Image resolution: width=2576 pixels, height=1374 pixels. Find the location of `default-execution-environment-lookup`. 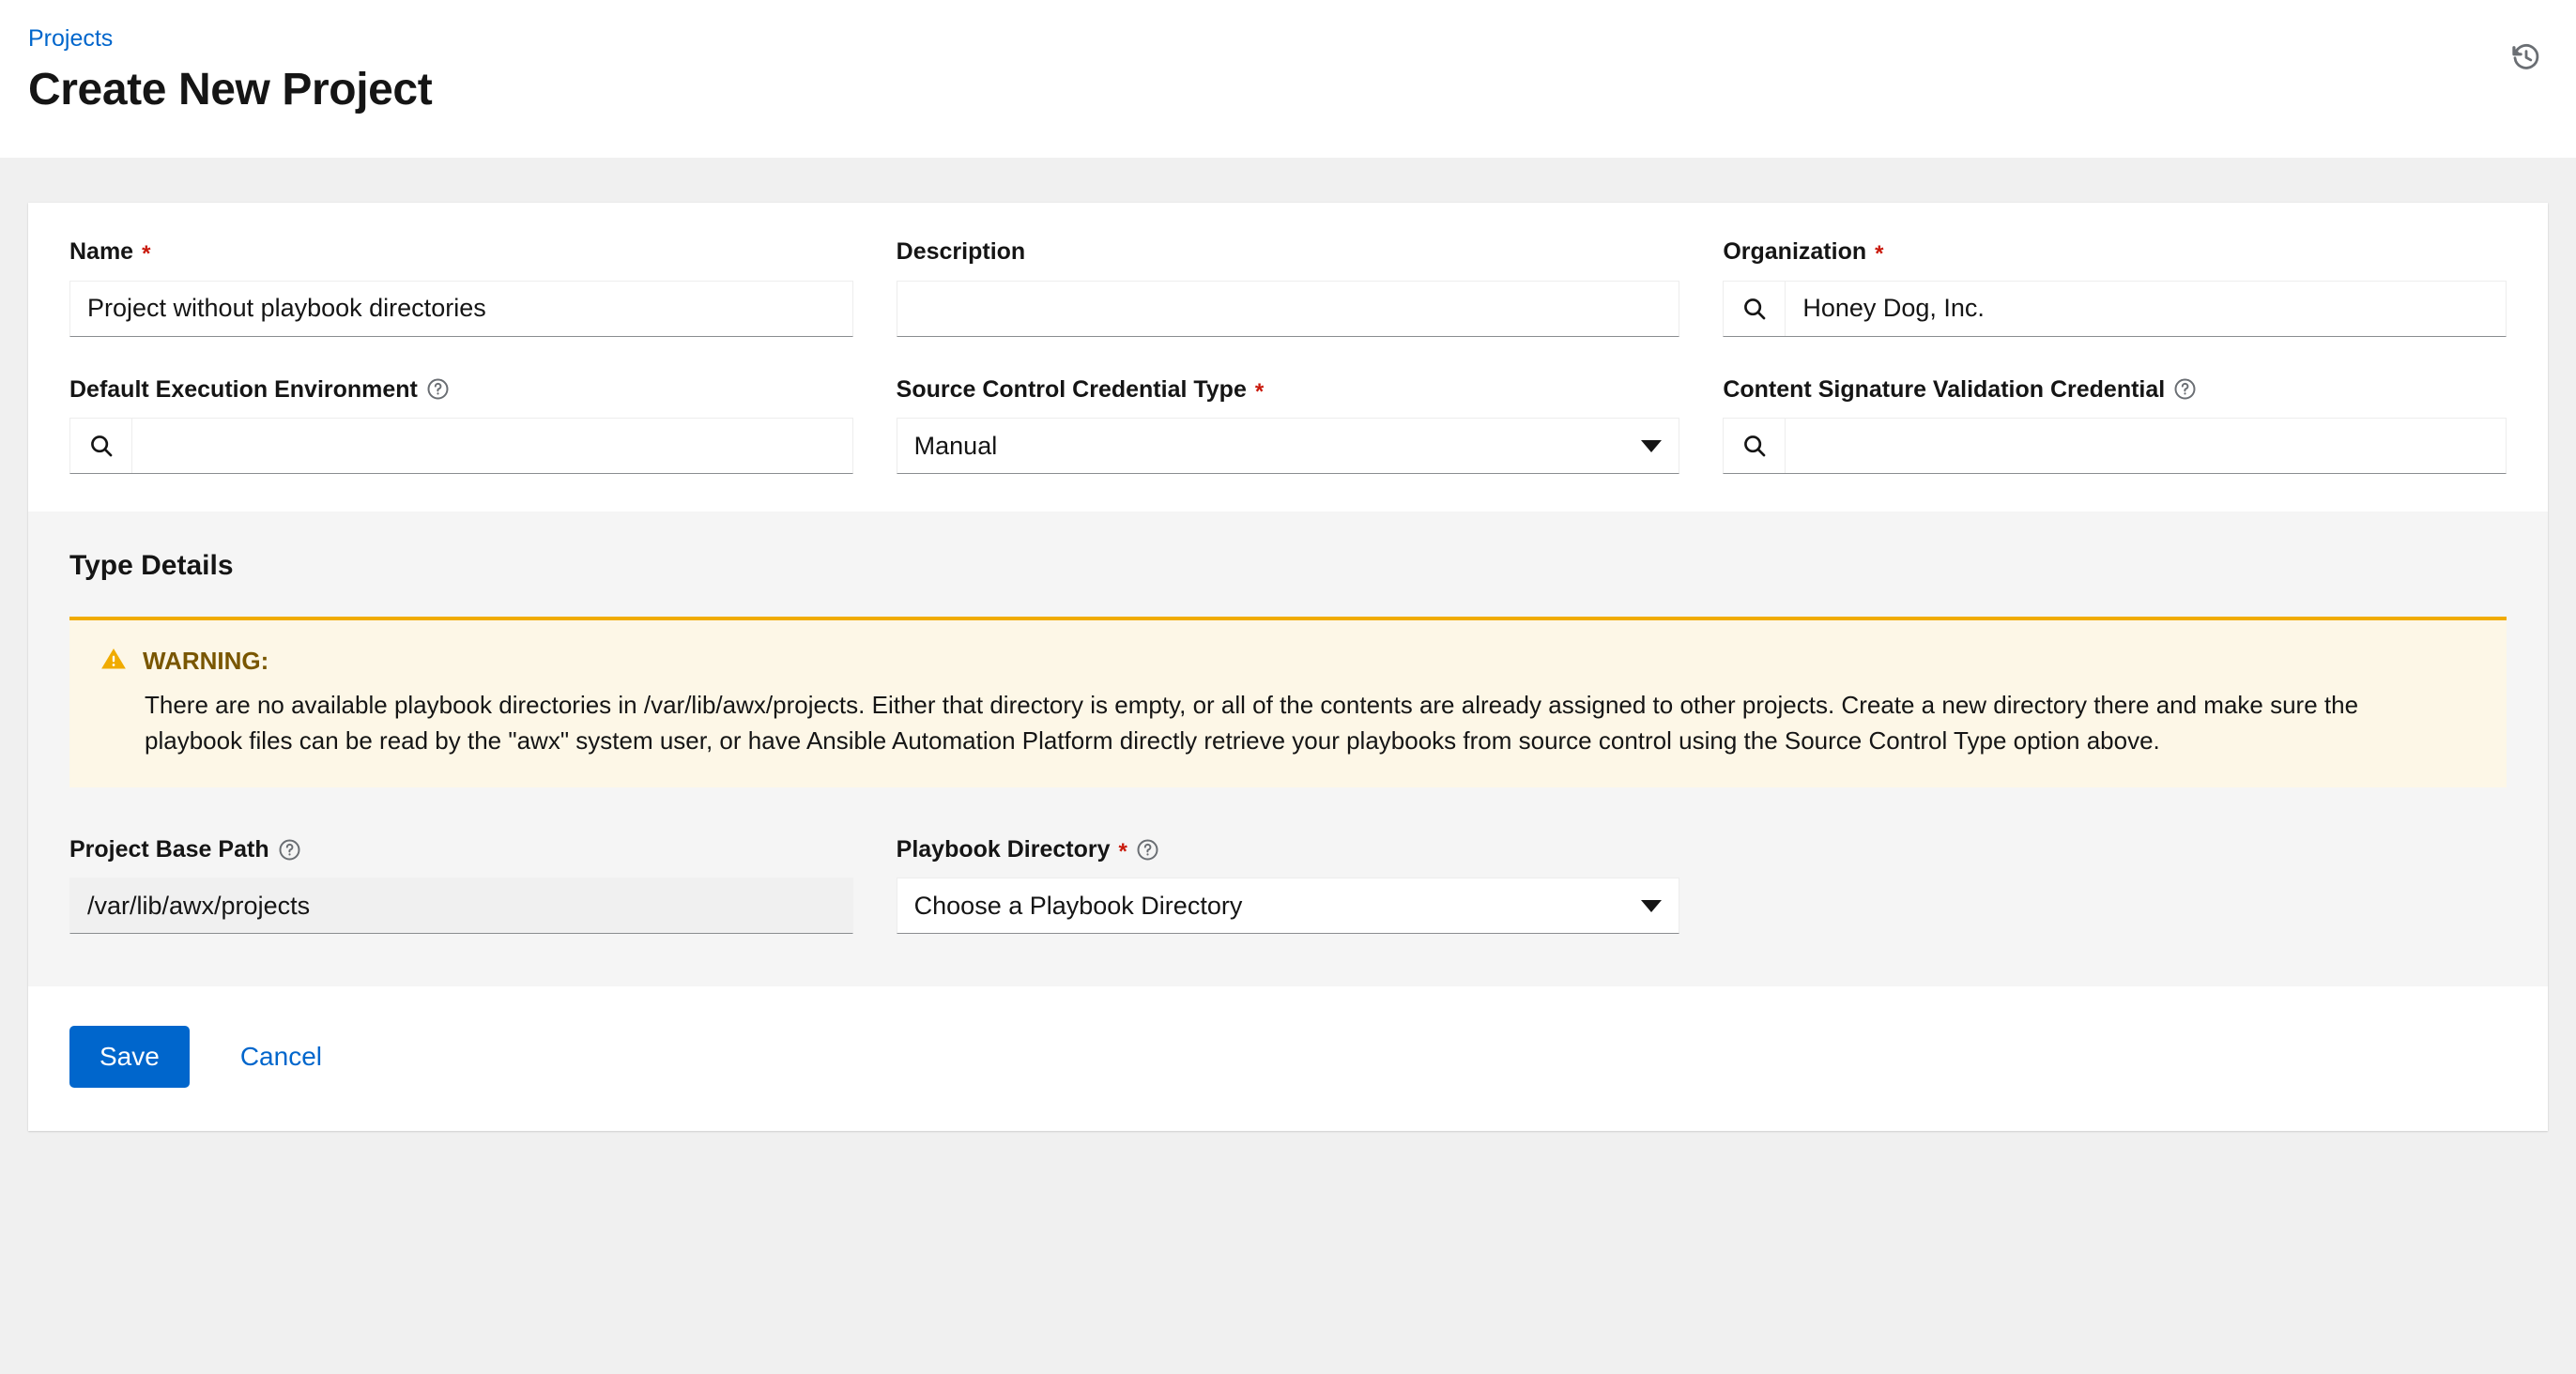

default-execution-environment-lookup is located at coordinates (461, 446).